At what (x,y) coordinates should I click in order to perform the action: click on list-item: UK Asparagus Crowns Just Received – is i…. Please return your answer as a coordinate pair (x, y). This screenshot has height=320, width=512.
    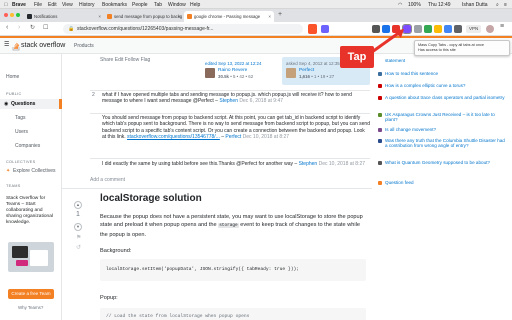
    Looking at the image, I should click on (443, 117).